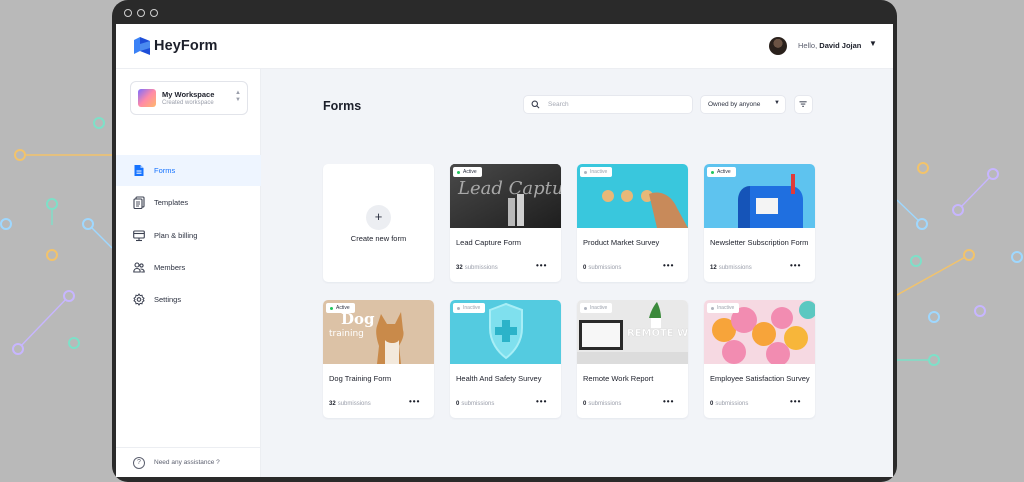  Describe the element at coordinates (139, 170) in the screenshot. I see `document-icon` at that location.